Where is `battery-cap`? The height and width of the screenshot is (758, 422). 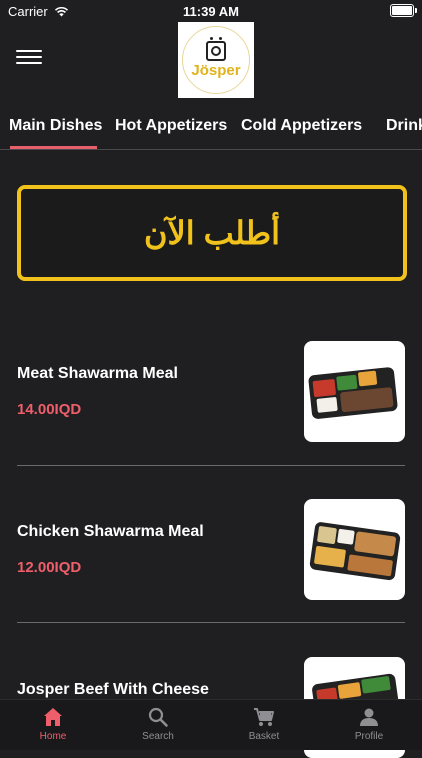
battery-cap is located at coordinates (416, 10).